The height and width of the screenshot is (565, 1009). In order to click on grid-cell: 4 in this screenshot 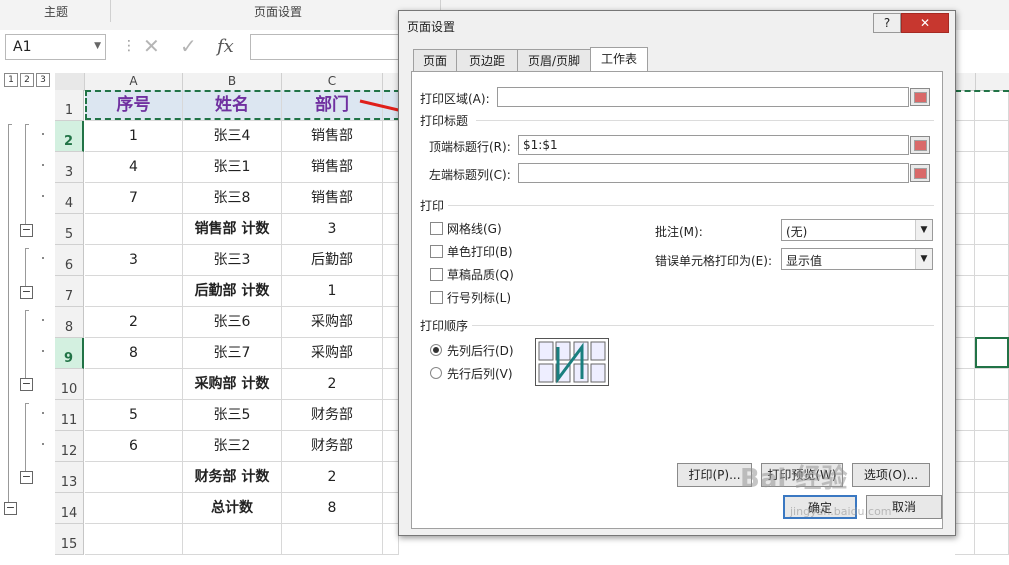, I will do `click(134, 167)`.